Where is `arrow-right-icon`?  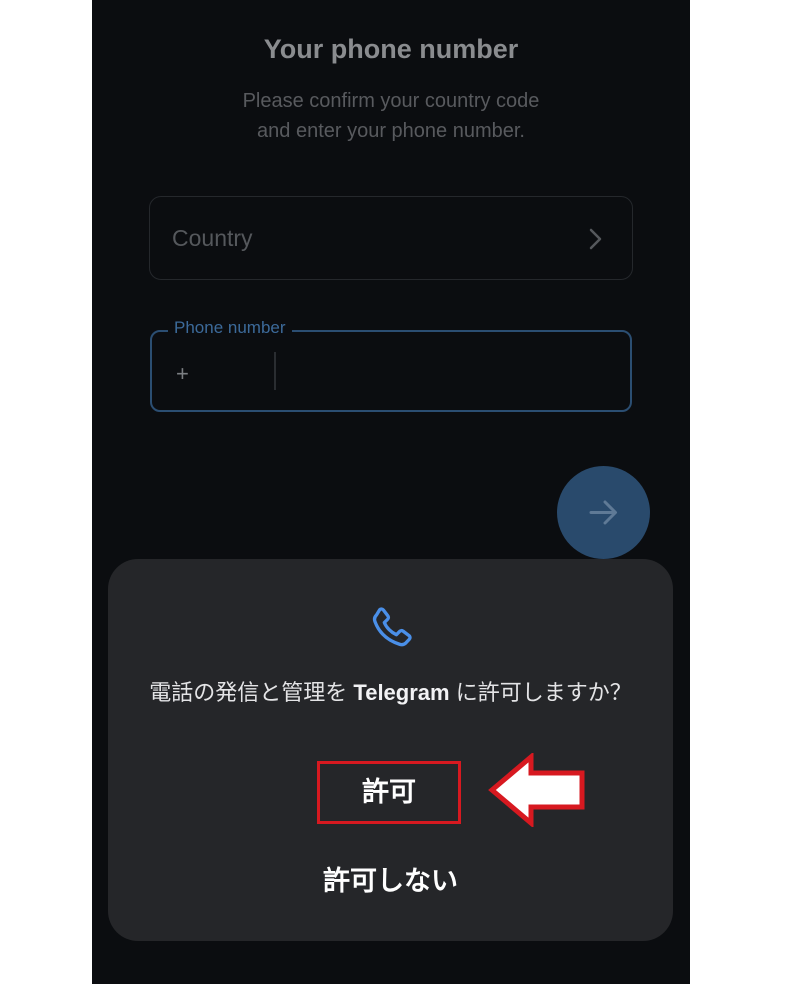
arrow-right-icon is located at coordinates (603, 512).